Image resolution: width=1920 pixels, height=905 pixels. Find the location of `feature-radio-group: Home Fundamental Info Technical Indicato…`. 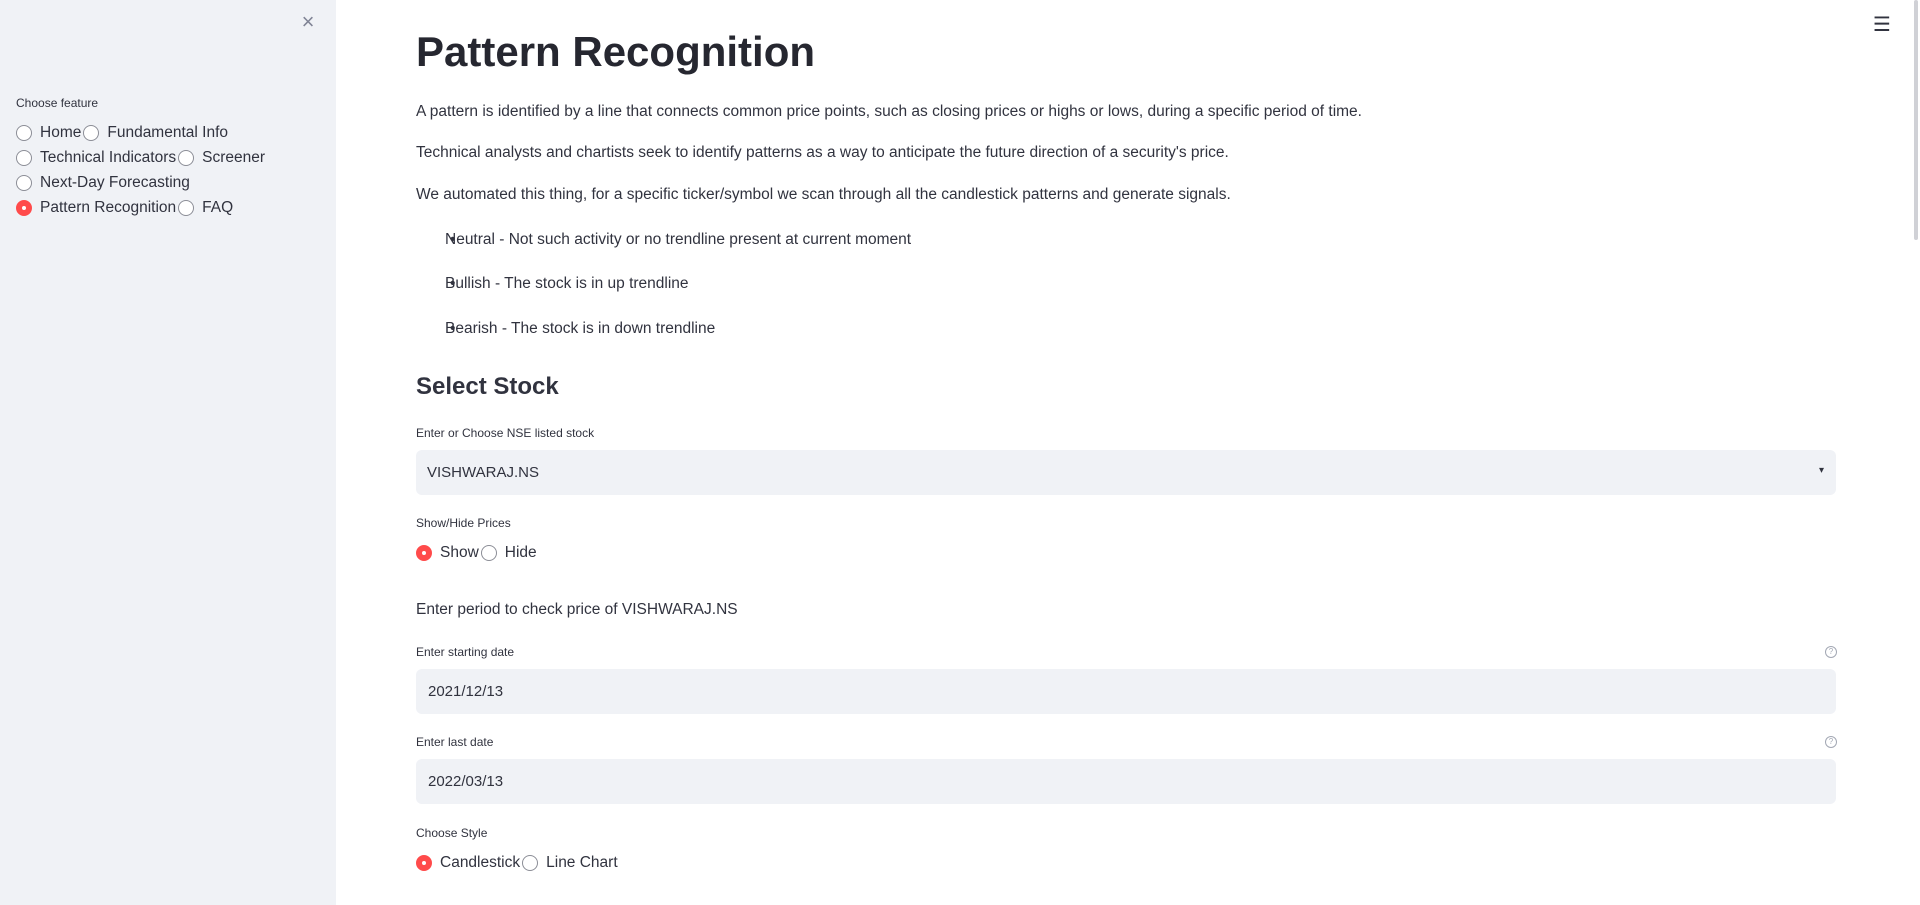

feature-radio-group: Home Fundamental Info Technical Indicato… is located at coordinates (166, 170).